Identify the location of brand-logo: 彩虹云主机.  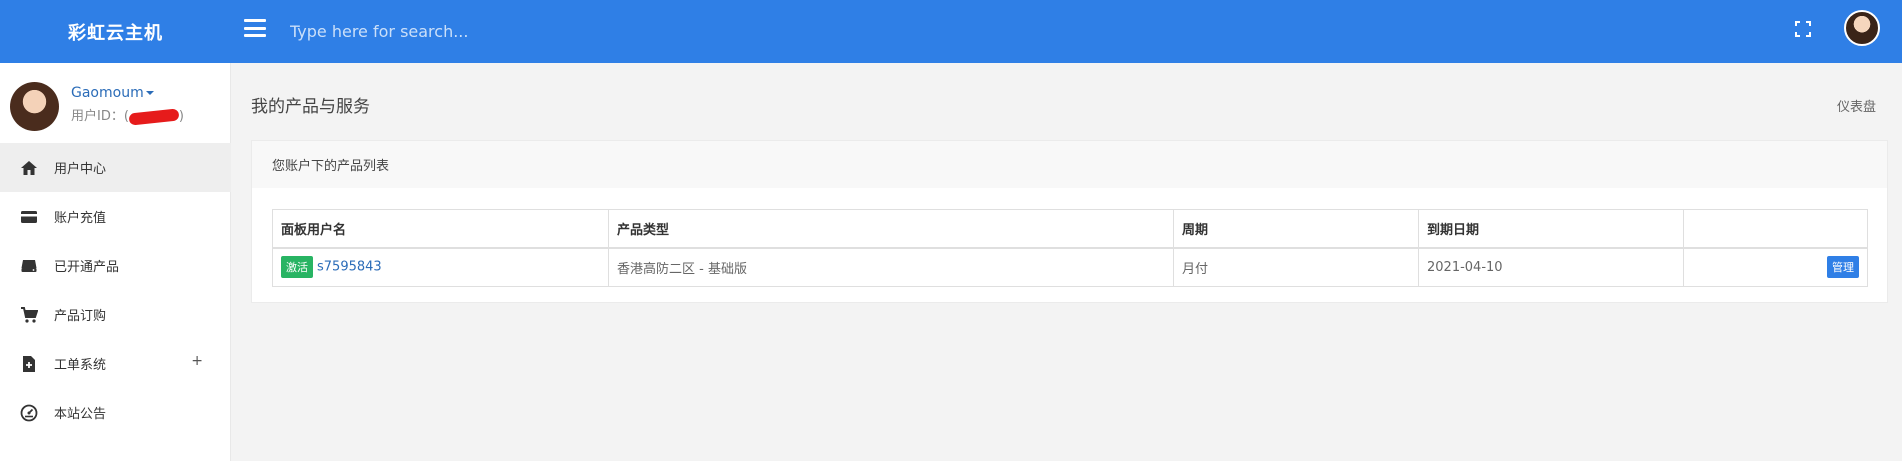
(115, 31).